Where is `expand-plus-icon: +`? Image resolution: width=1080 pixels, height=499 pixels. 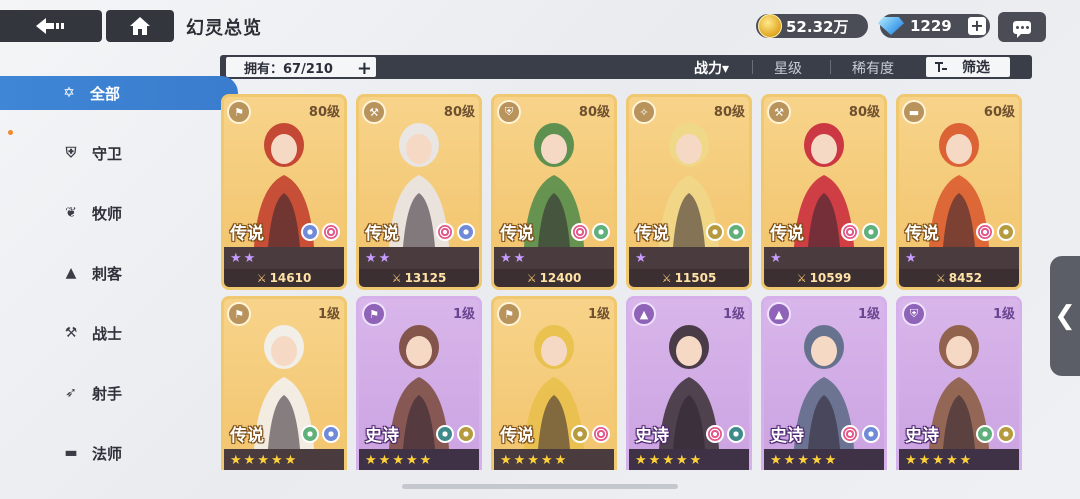 expand-plus-icon: + is located at coordinates (364, 68).